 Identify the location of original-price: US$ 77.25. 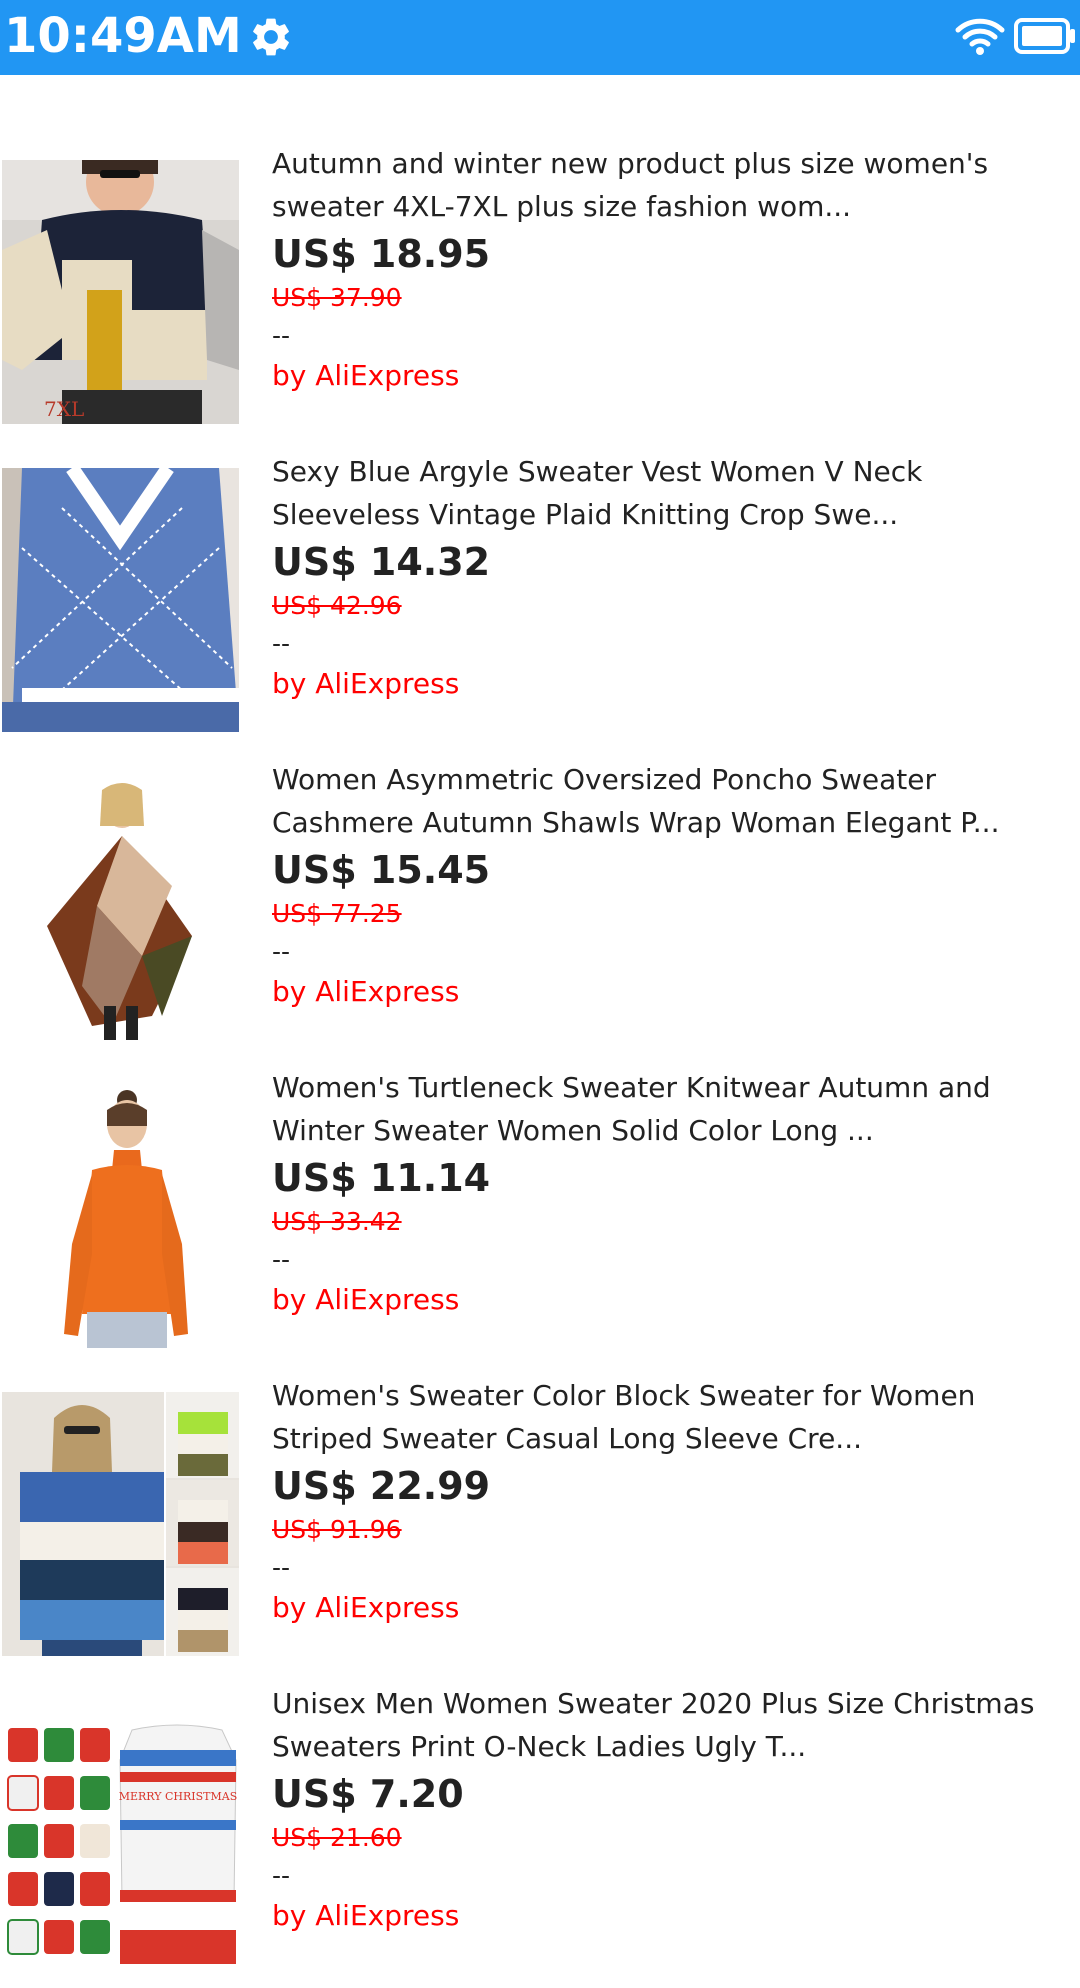
(337, 913).